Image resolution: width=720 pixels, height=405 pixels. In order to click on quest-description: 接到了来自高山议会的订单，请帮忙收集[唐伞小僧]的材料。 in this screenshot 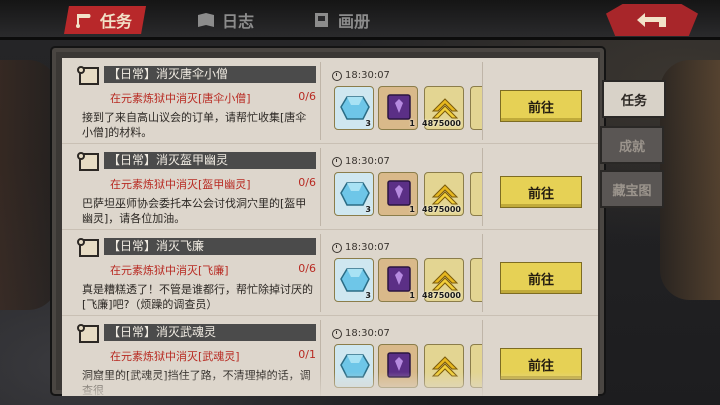, I will do `click(194, 125)`.